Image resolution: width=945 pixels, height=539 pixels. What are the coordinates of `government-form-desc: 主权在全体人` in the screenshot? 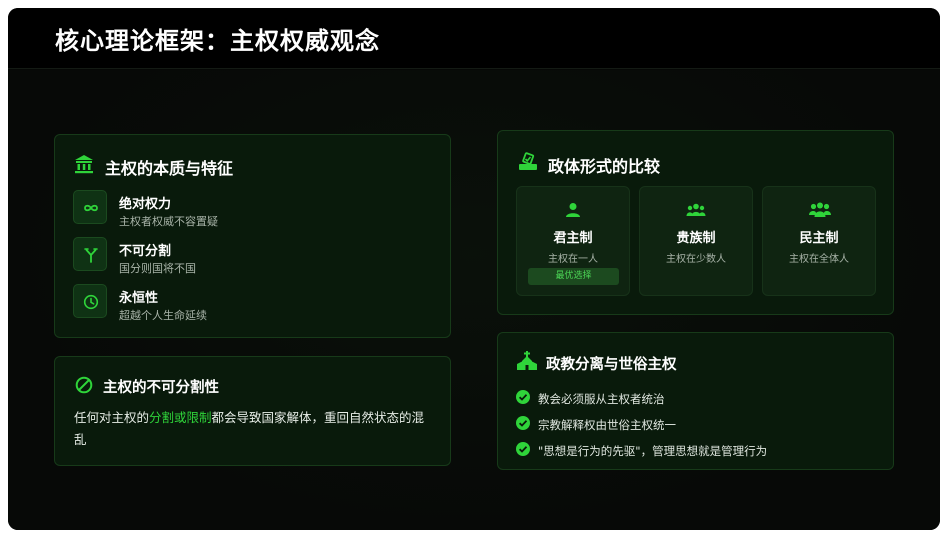 It's located at (819, 259).